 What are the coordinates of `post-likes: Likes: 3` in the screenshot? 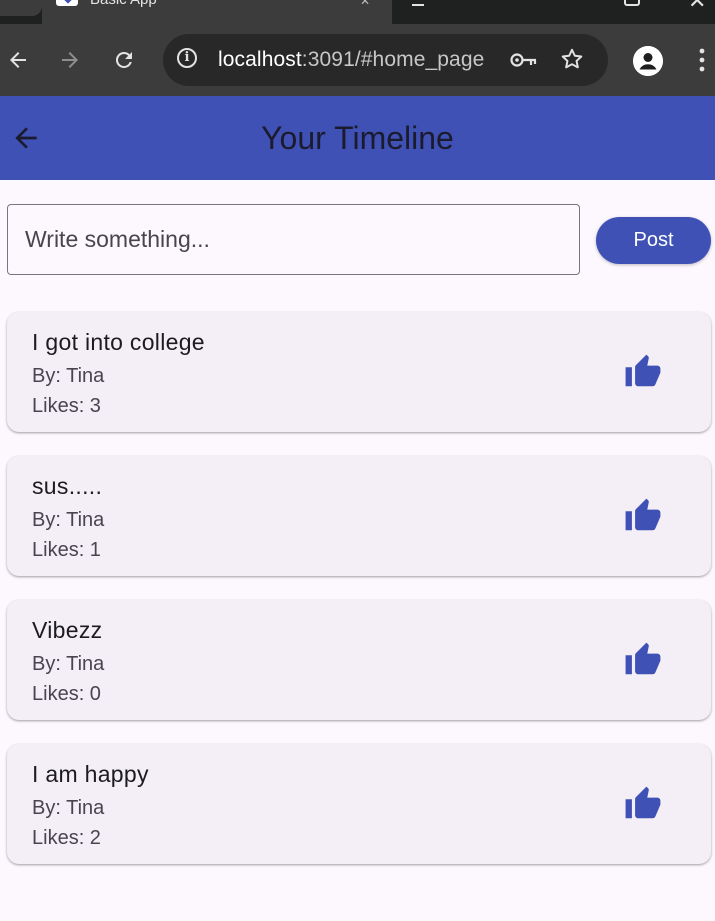 It's located at (66, 406).